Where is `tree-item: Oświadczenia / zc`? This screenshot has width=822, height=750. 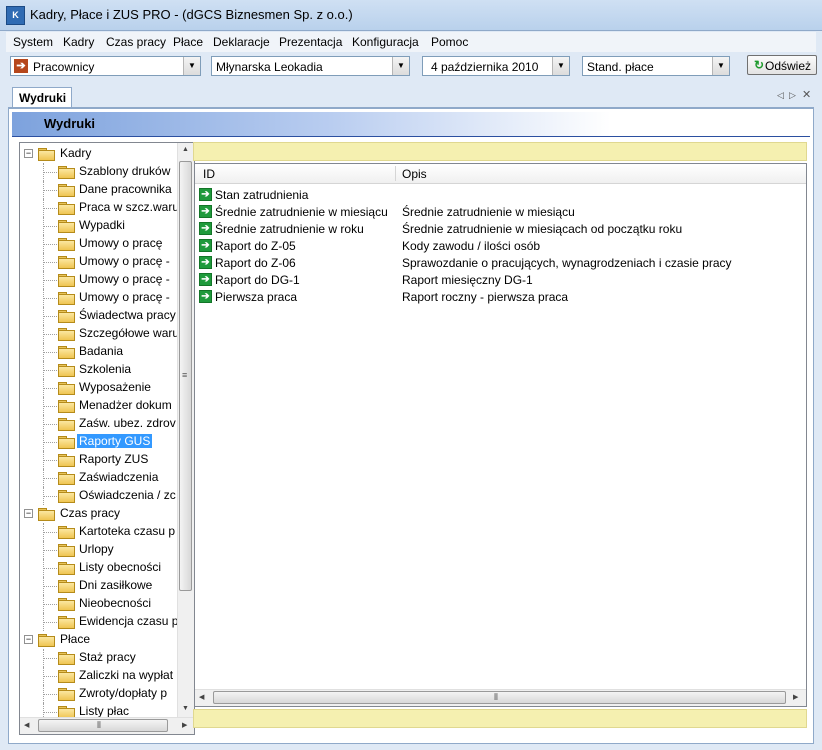 tree-item: Oświadczenia / zc is located at coordinates (99, 496).